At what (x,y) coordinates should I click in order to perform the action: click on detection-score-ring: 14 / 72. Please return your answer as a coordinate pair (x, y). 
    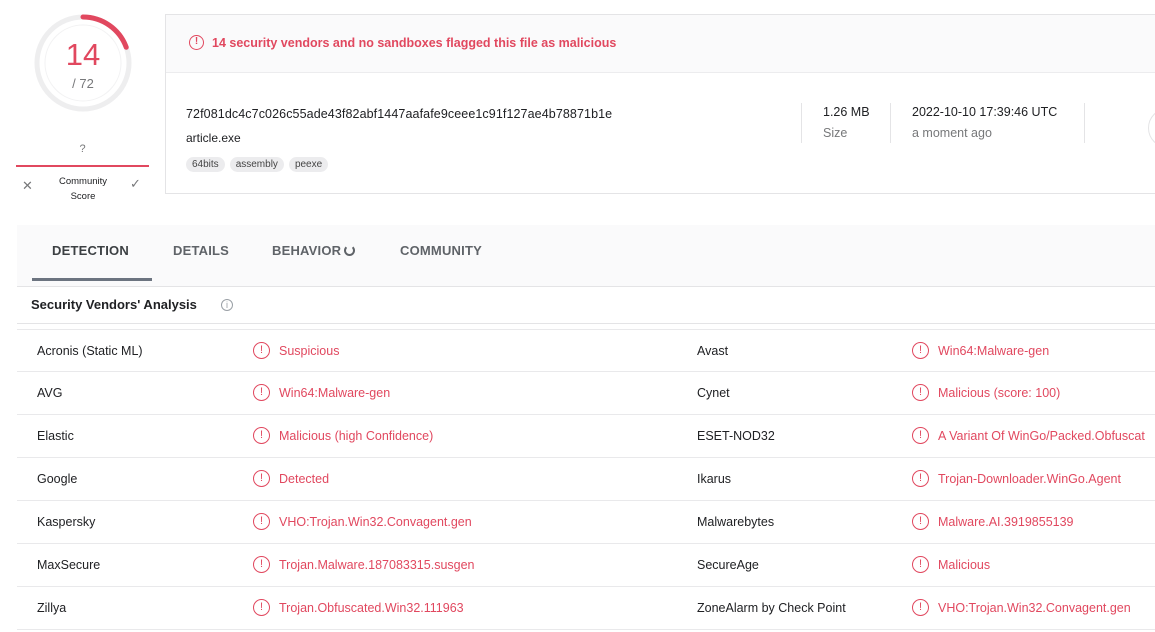
    Looking at the image, I should click on (83, 63).